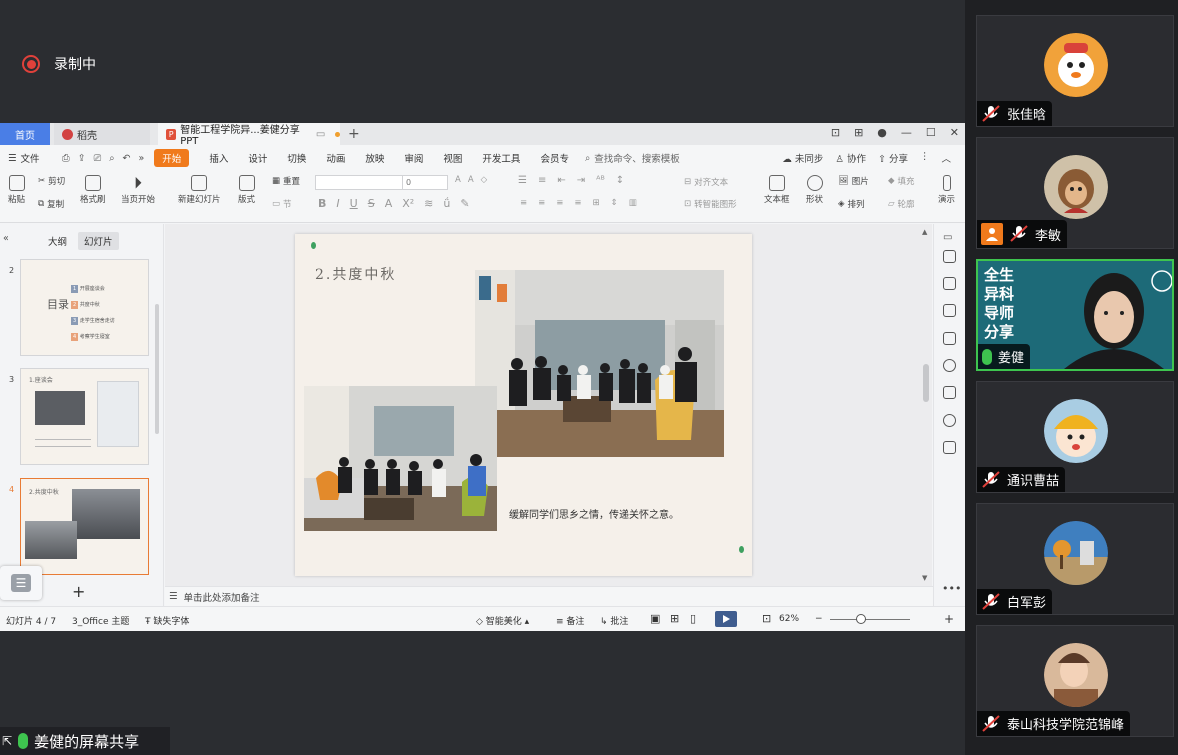 This screenshot has height=755, width=1178. What do you see at coordinates (452, 158) in the screenshot?
I see `menu-view: 视图` at bounding box center [452, 158].